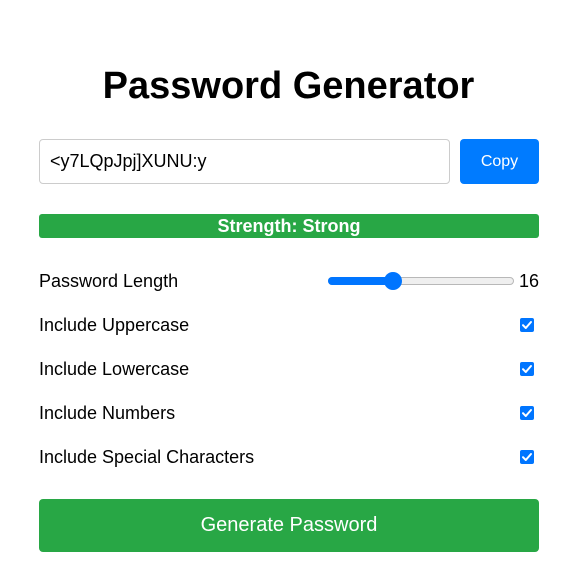  I want to click on numbers-label: Include Numbers, so click(107, 413).